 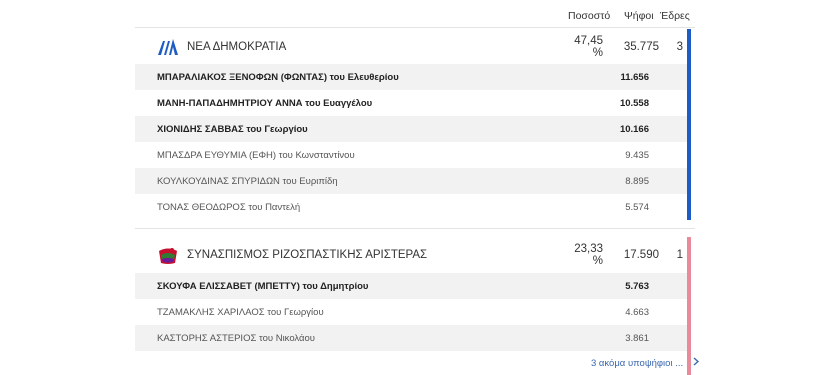 I want to click on candidate-row: ΧΙΟΝΙΔΗΣ ΣΑΒΒΑΣ του Γεωργίου 10.166, so click(x=411, y=129).